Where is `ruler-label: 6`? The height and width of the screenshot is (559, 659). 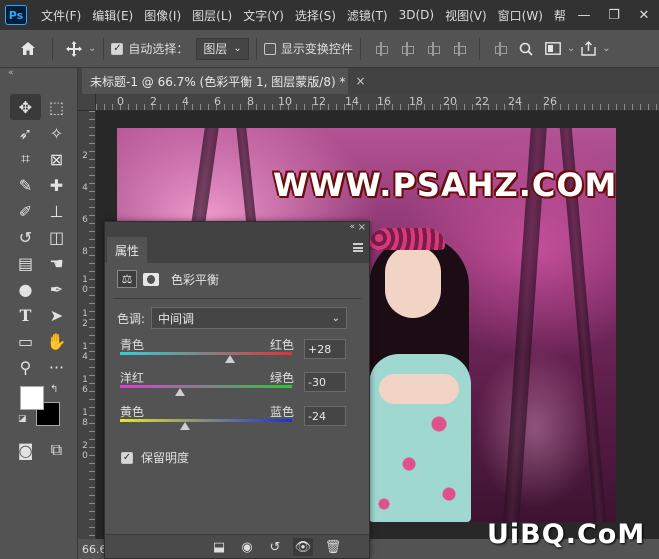
ruler-label: 6 is located at coordinates (85, 220).